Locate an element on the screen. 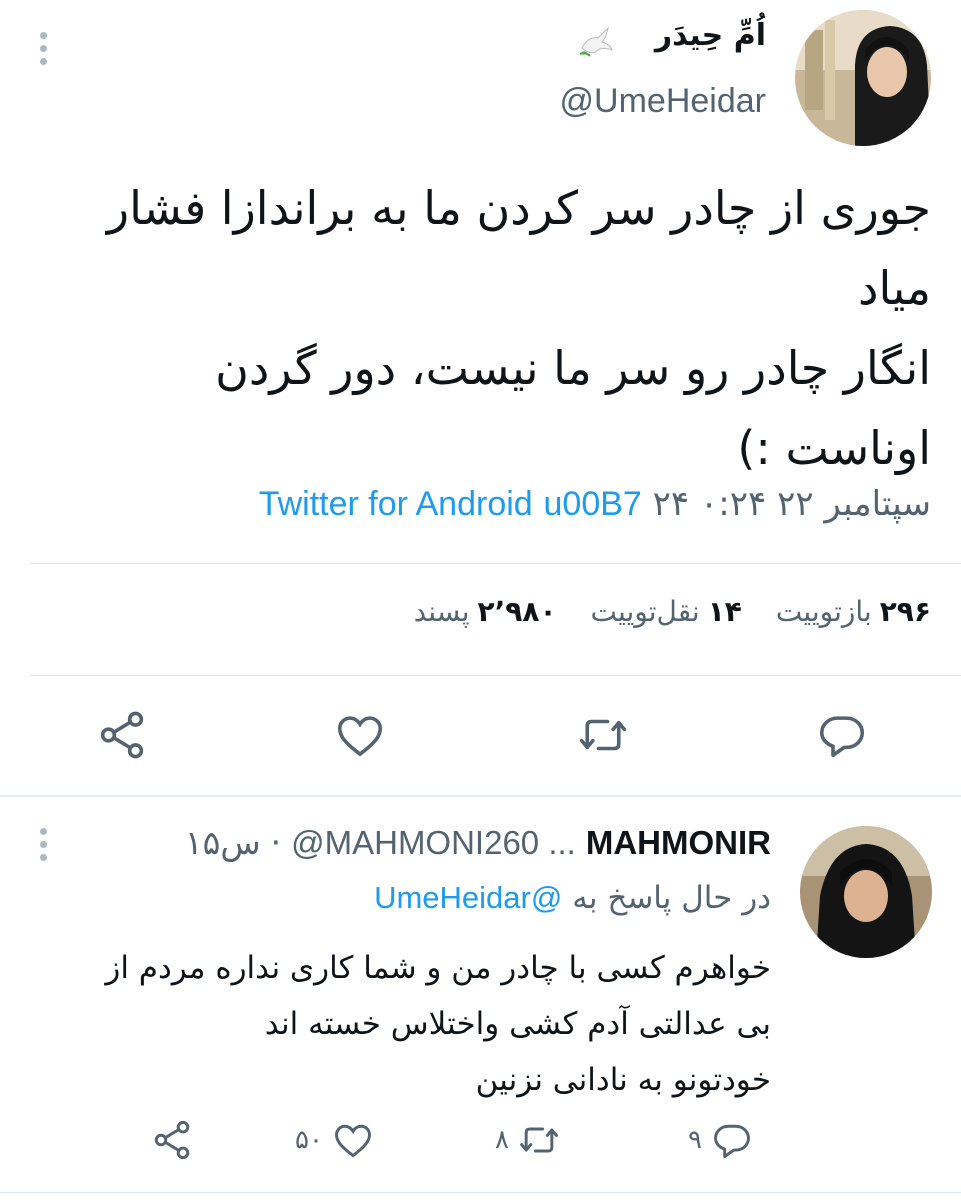 The width and height of the screenshot is (961, 1200). reply-retweet-count: ۸ is located at coordinates (502, 1140).